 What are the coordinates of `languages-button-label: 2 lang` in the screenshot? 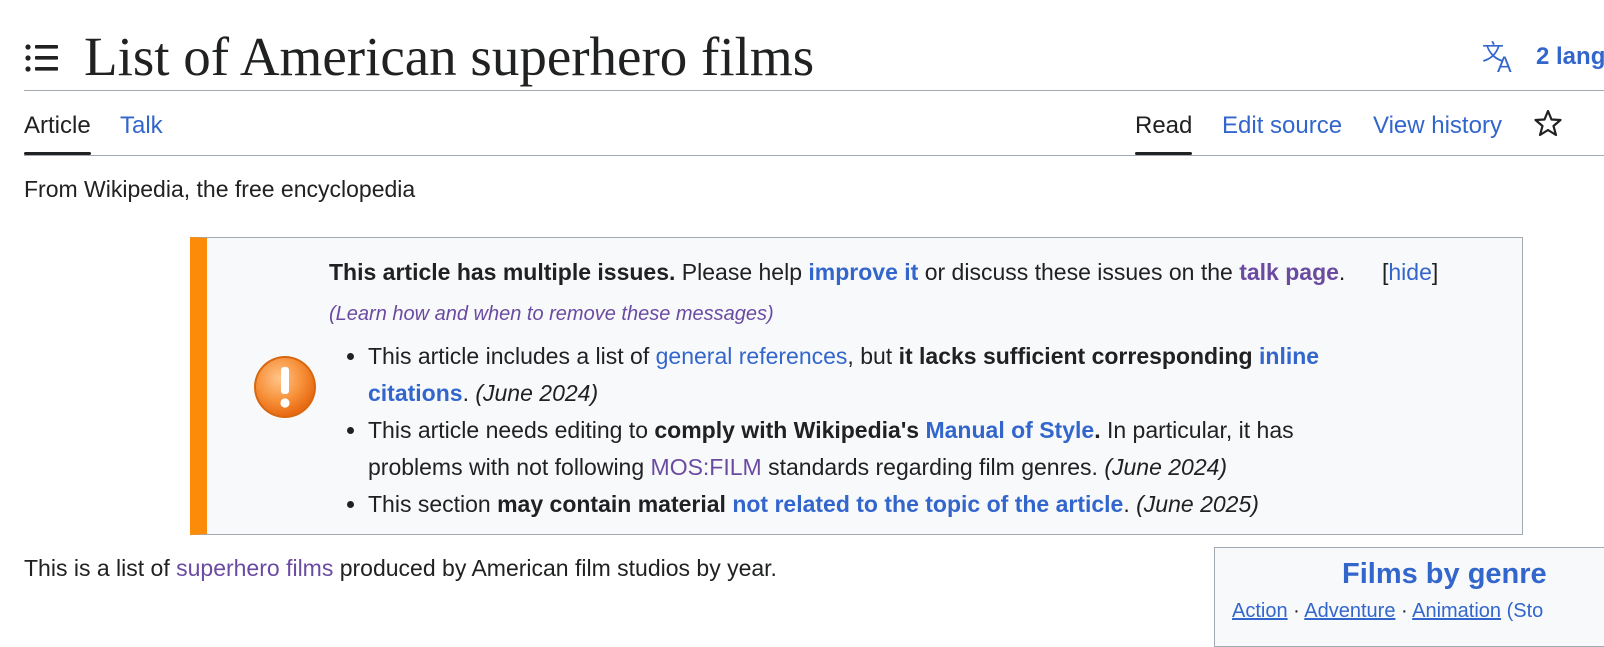 It's located at (1570, 57).